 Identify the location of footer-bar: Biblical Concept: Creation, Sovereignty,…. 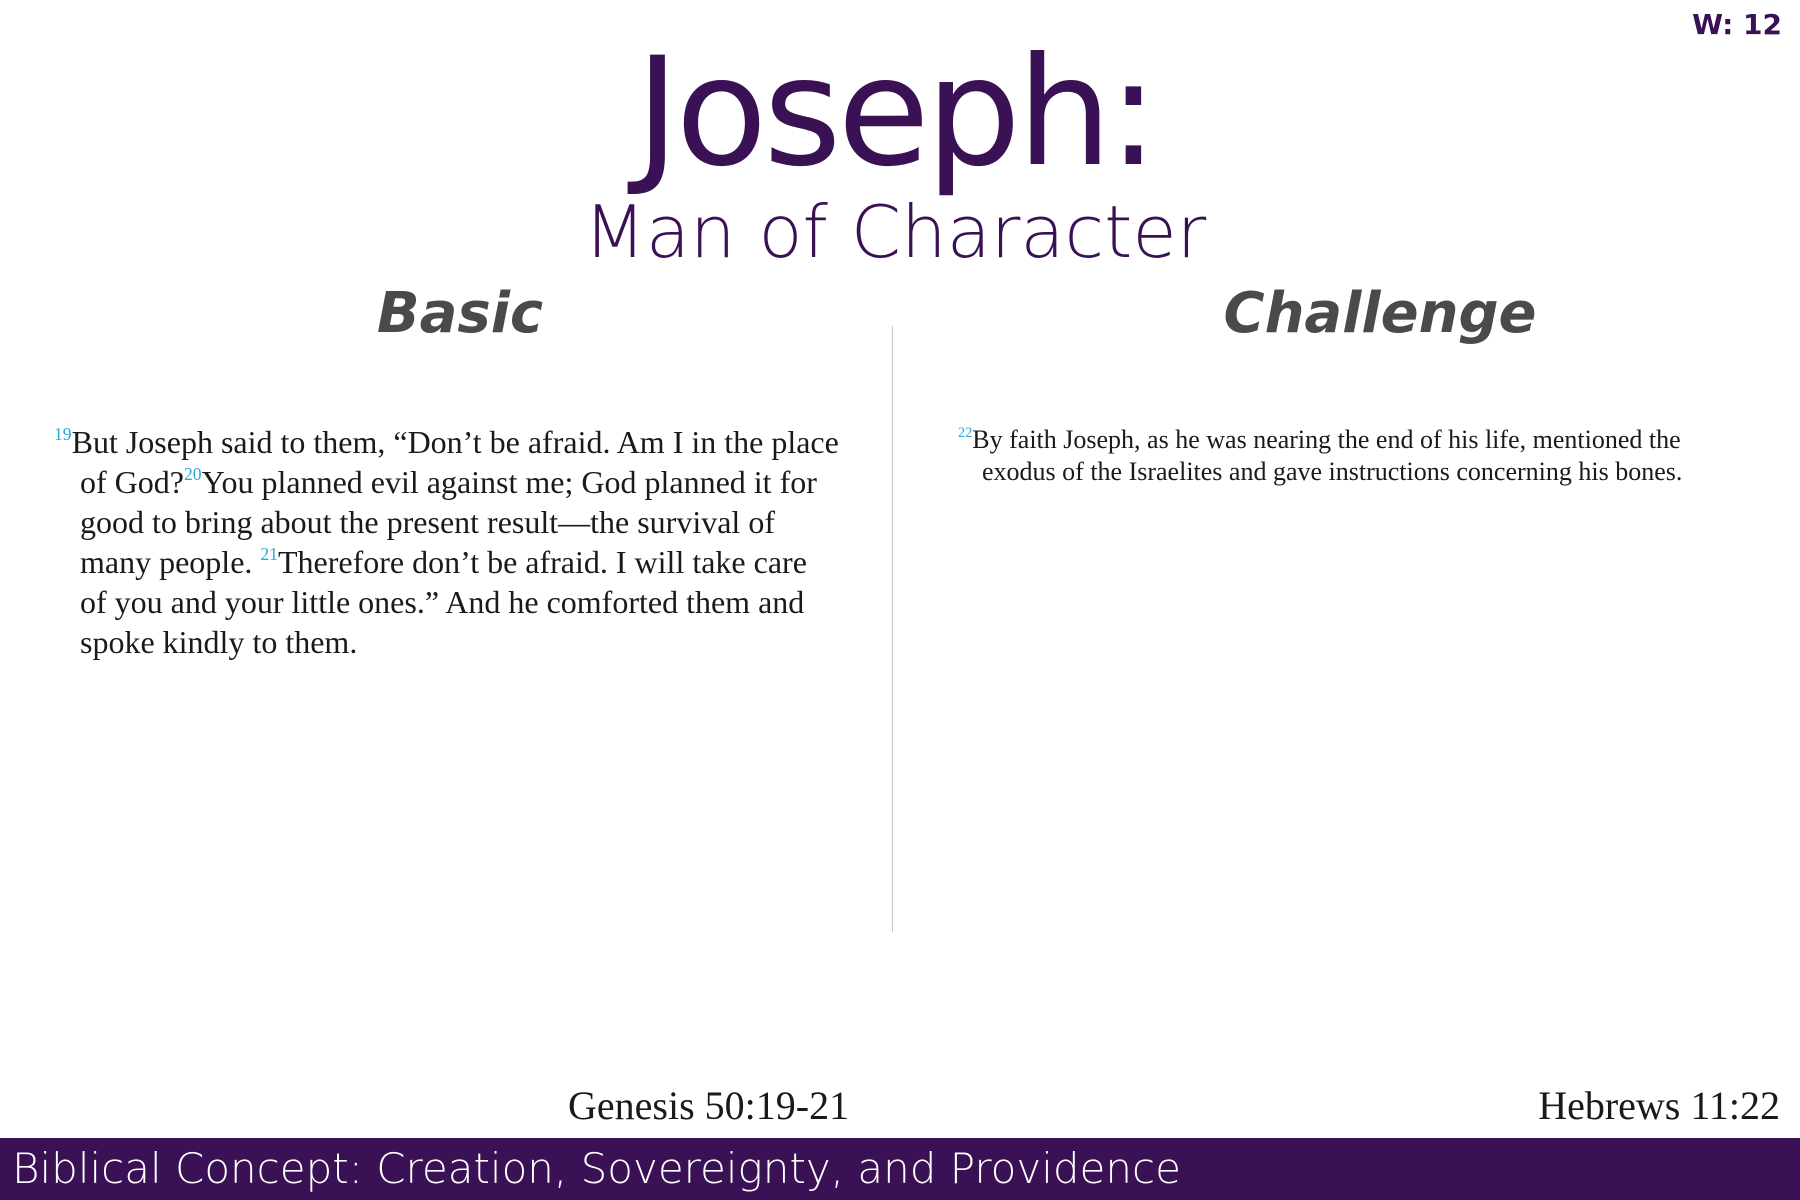
(900, 1169).